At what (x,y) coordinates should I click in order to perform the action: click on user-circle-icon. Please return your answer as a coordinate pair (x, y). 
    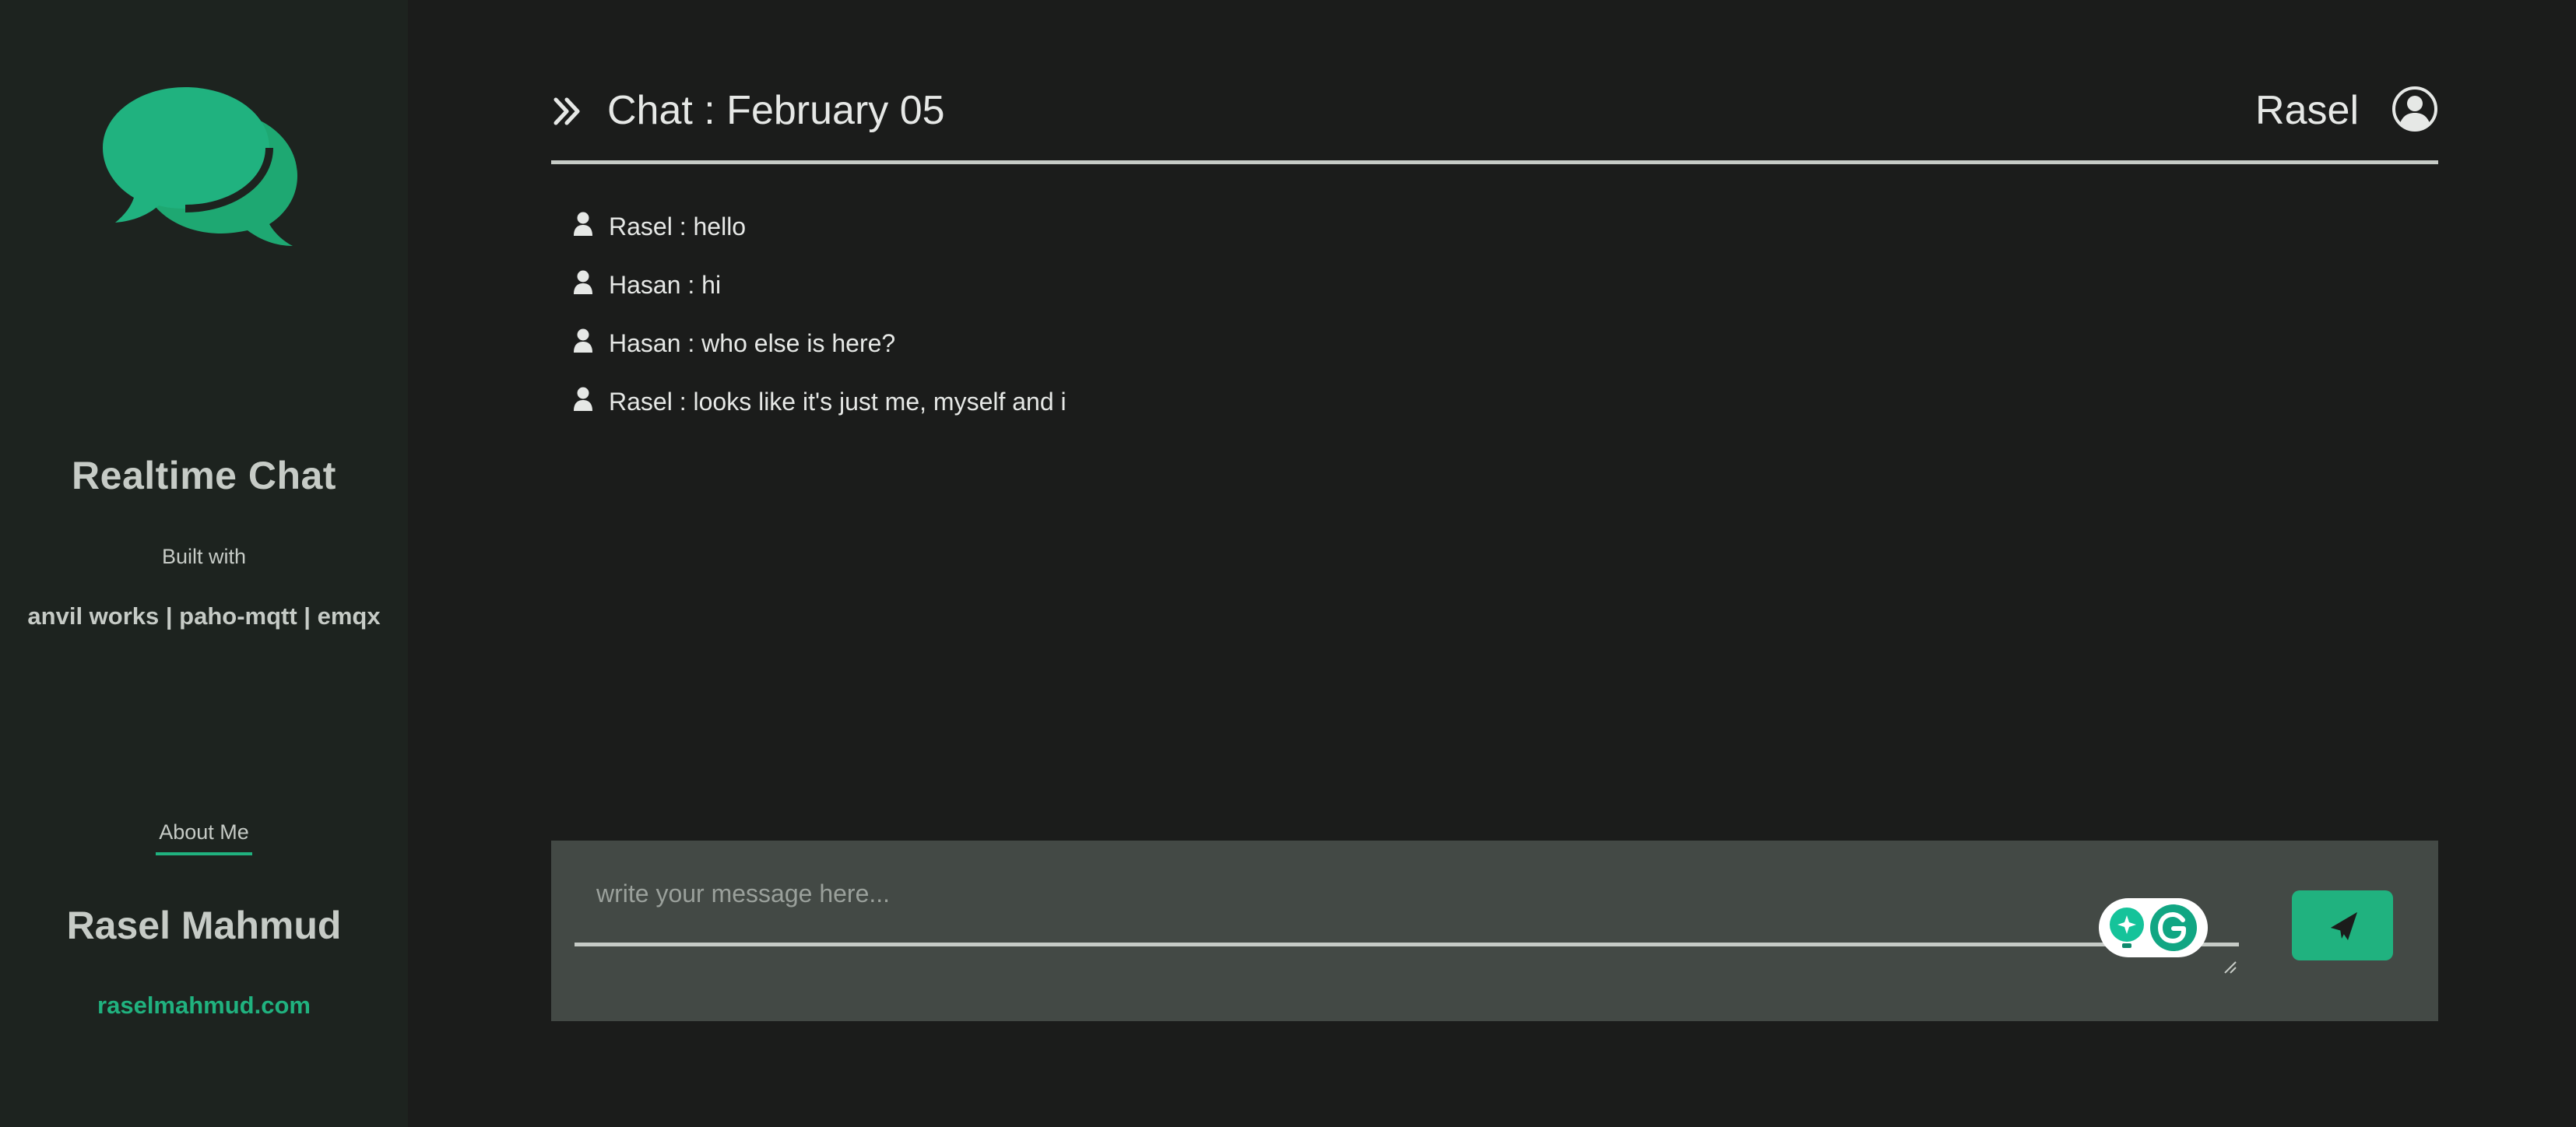
    Looking at the image, I should click on (2415, 109).